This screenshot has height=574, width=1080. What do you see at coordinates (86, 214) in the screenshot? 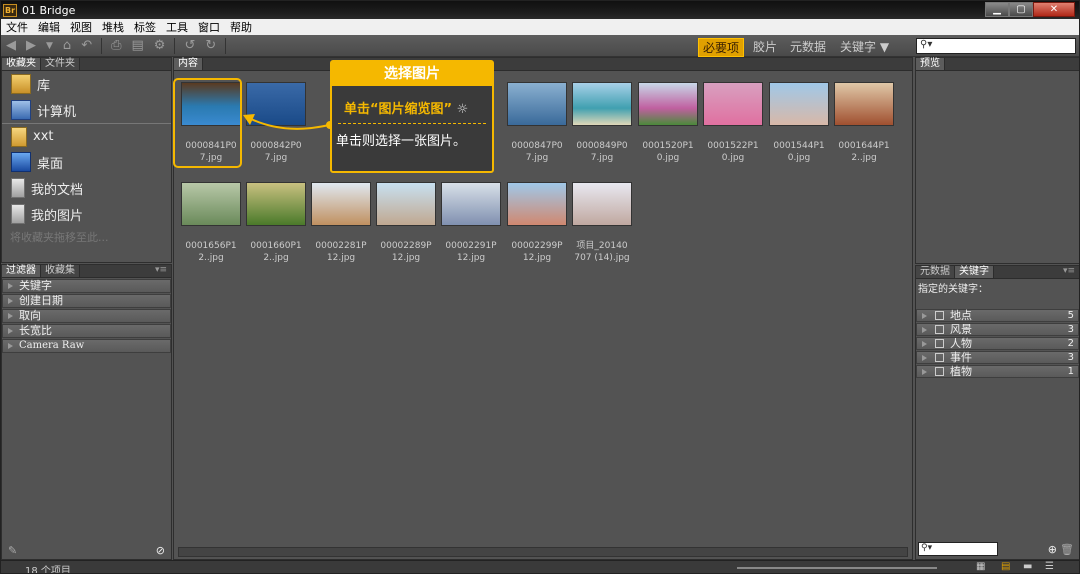
I see `favorite-pictures: 我的图片` at bounding box center [86, 214].